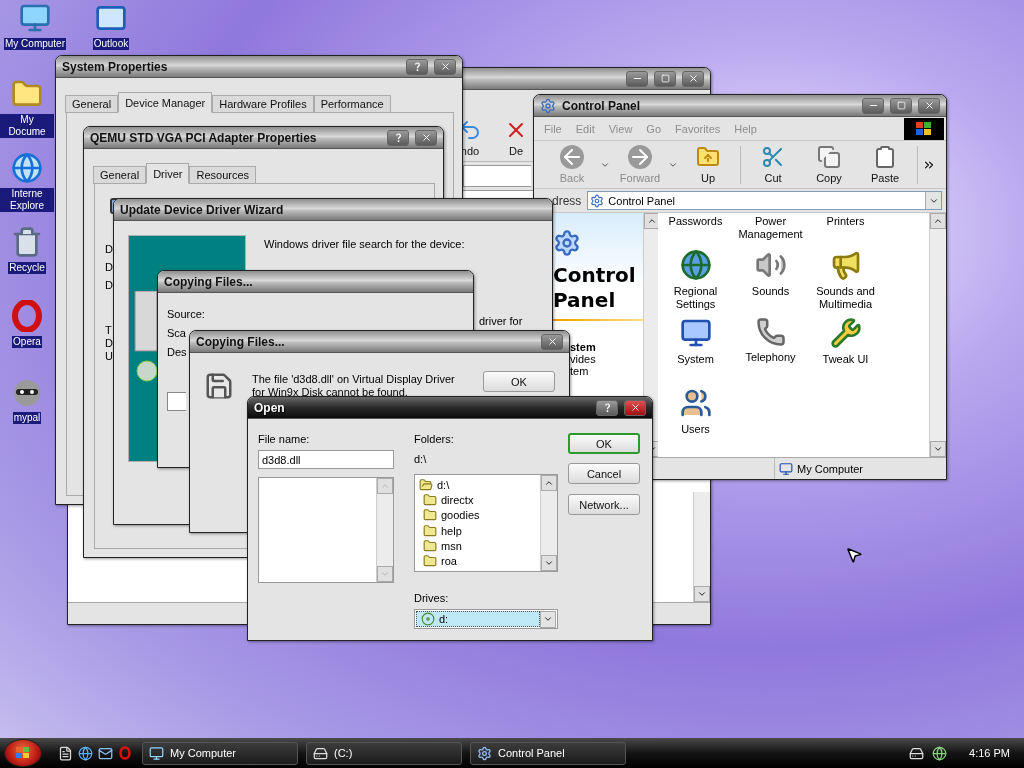  What do you see at coordinates (567, 200) in the screenshot?
I see `address-label: dress` at bounding box center [567, 200].